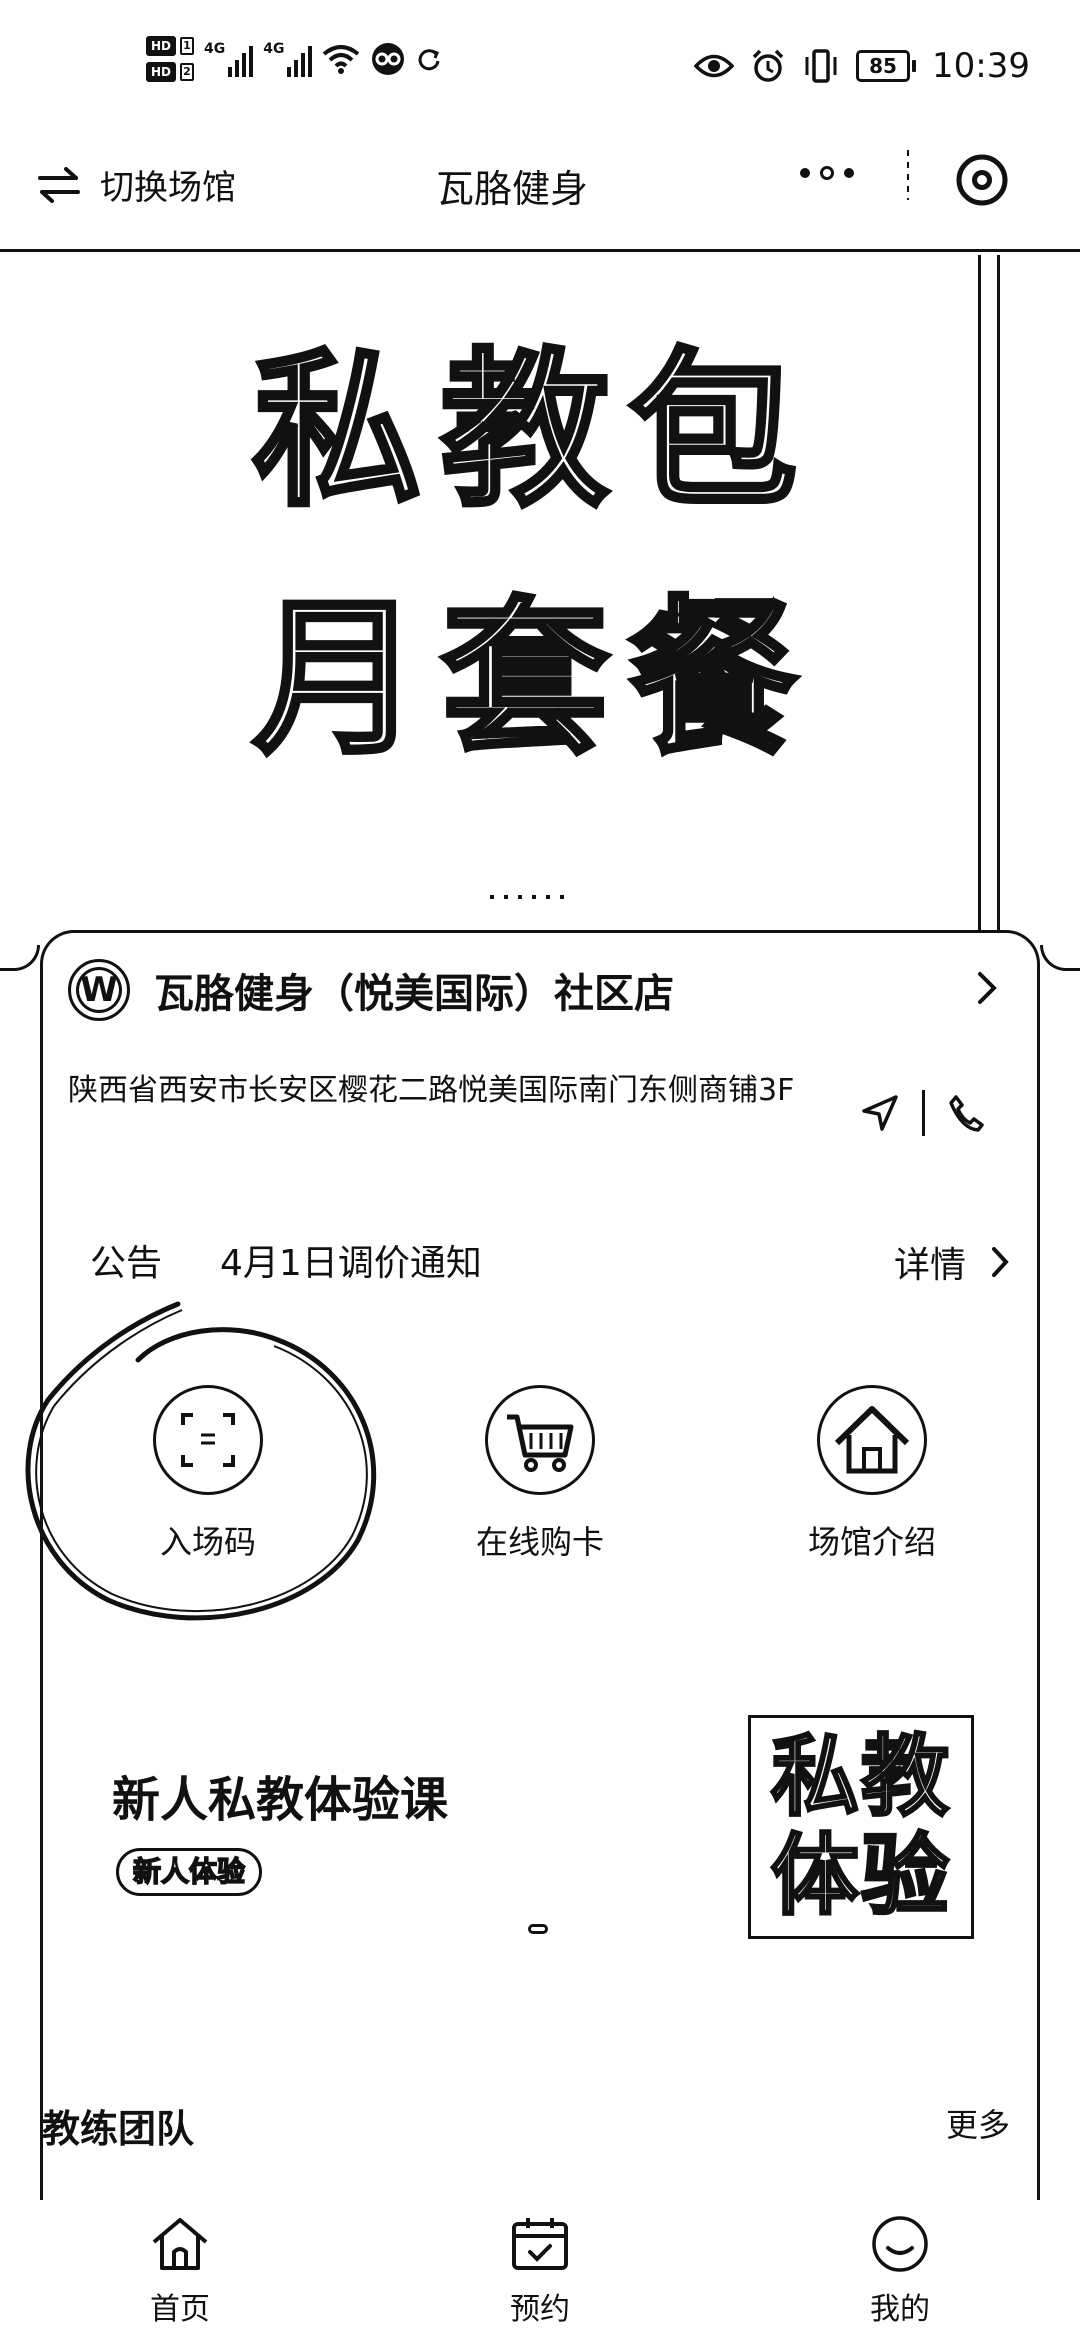  What do you see at coordinates (180, 2309) in the screenshot?
I see `tab-home-label: 首页` at bounding box center [180, 2309].